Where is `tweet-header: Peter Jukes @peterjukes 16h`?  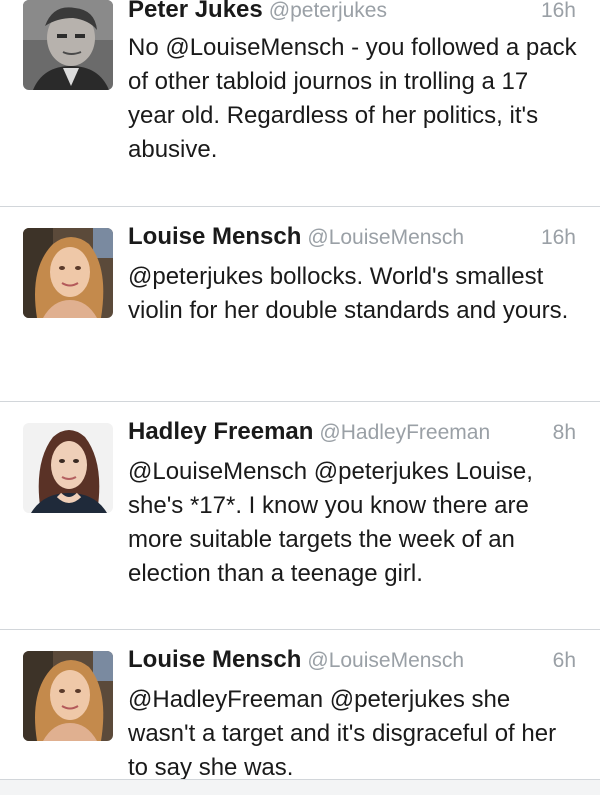
tweet-header: Peter Jukes @peterjukes 16h is located at coordinates (352, 15).